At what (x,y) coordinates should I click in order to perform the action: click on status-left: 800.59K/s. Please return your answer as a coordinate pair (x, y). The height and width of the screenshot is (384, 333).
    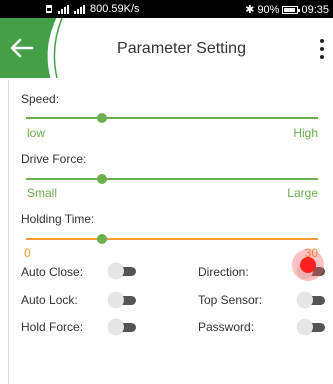
    Looking at the image, I should click on (92, 9).